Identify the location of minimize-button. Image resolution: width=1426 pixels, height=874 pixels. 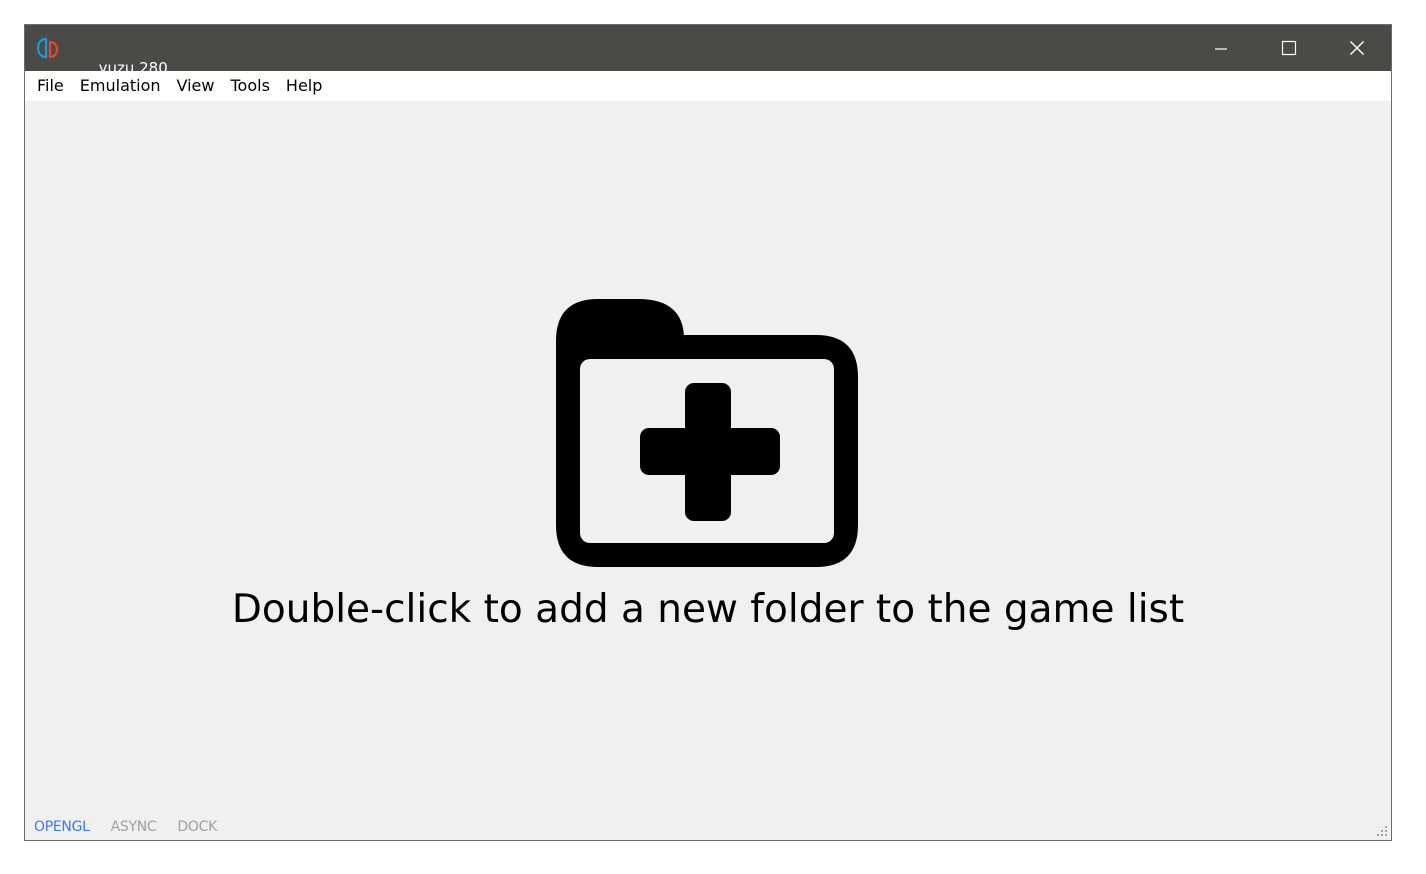
(1221, 48).